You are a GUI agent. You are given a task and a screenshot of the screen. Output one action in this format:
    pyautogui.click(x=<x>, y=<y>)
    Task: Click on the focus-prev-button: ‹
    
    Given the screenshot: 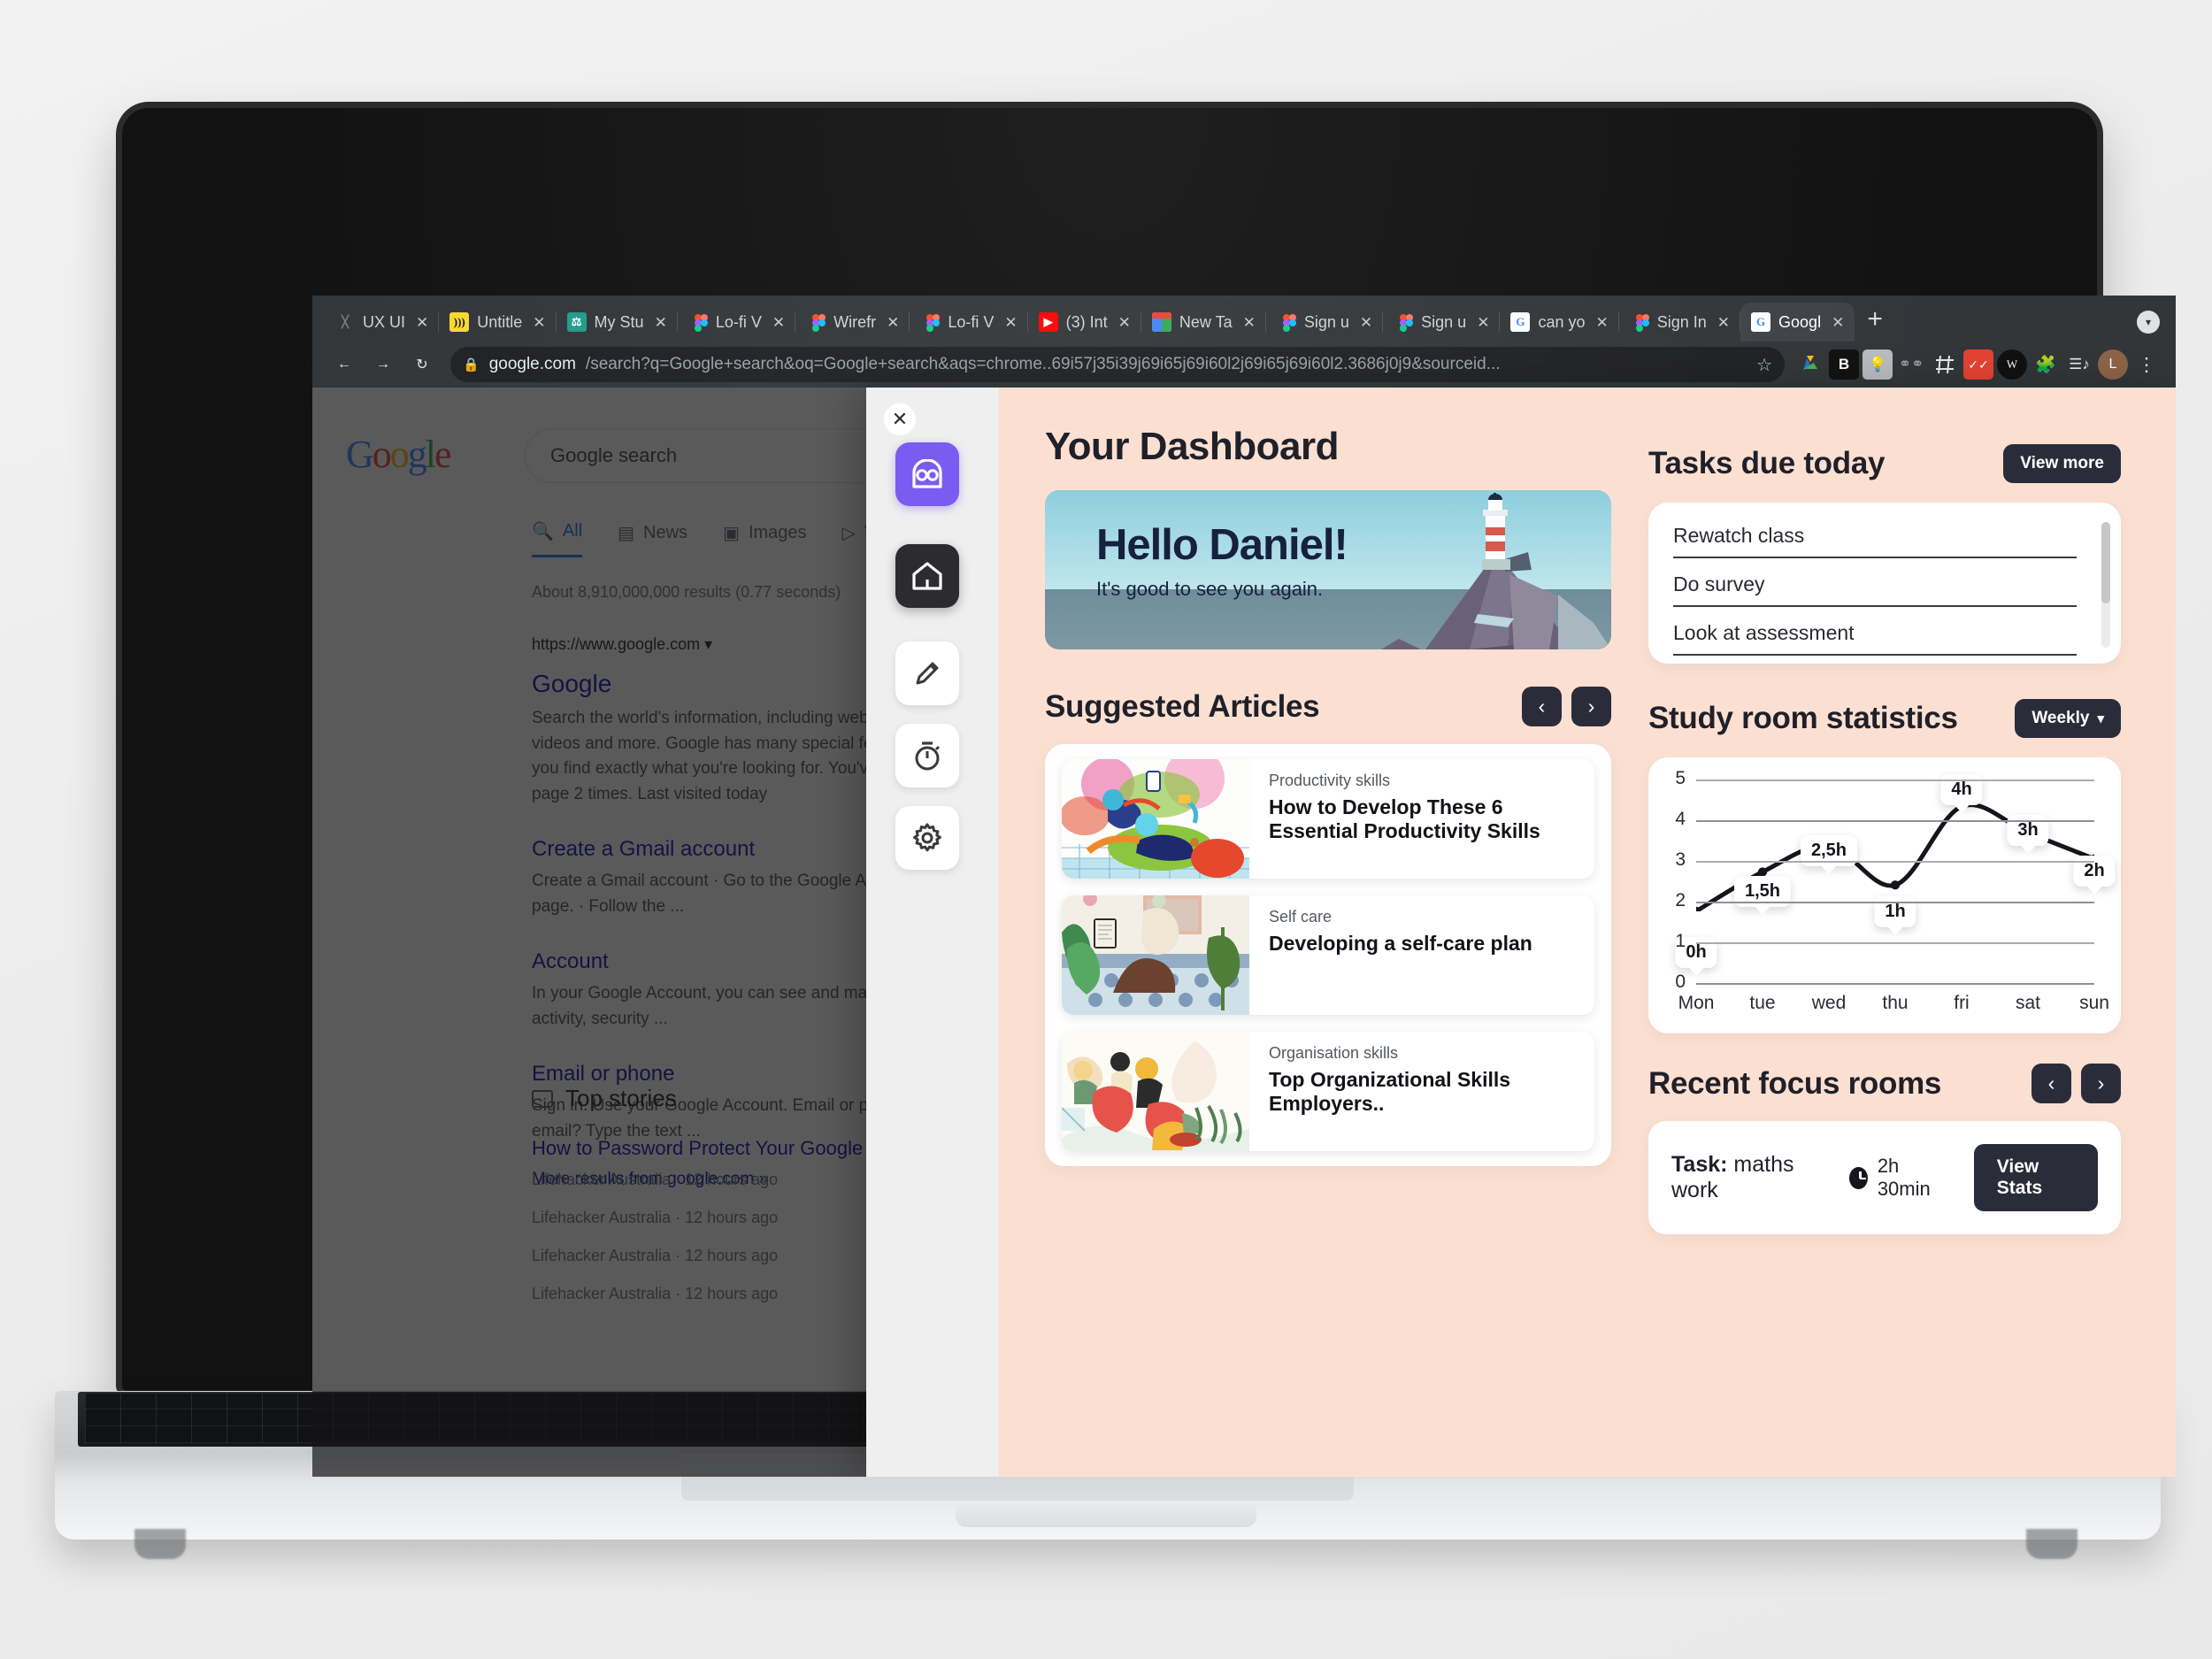 What is the action you would take?
    pyautogui.click(x=2052, y=1084)
    